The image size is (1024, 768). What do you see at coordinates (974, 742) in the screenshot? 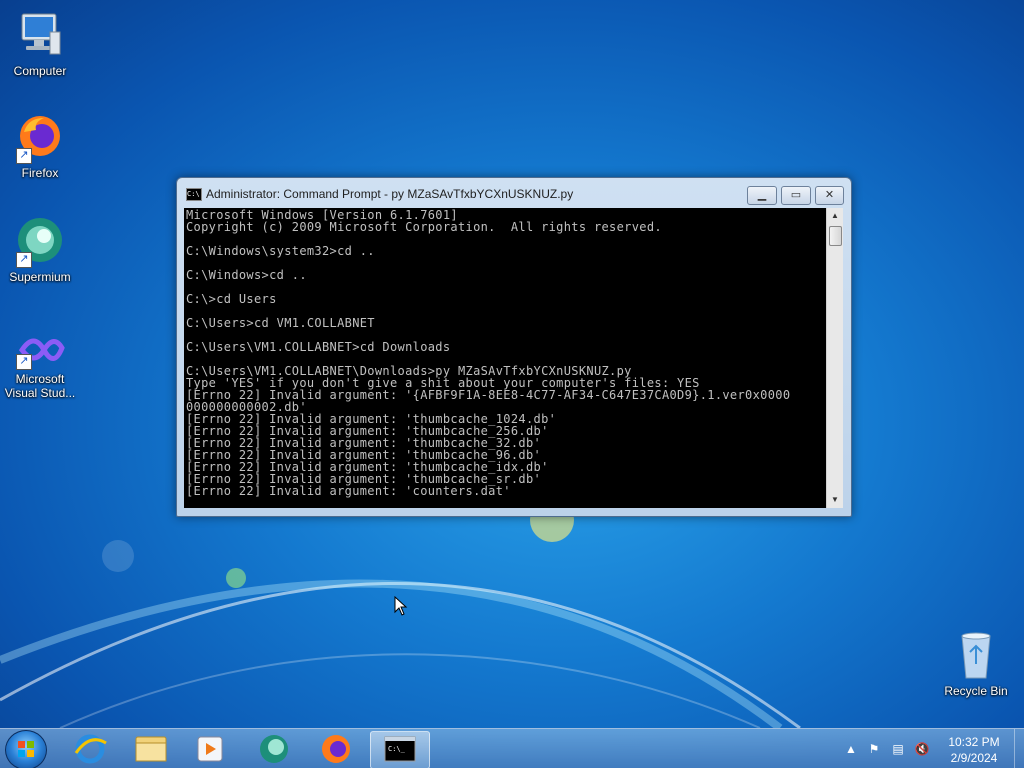
I see `clock-time: 10:32 PM` at bounding box center [974, 742].